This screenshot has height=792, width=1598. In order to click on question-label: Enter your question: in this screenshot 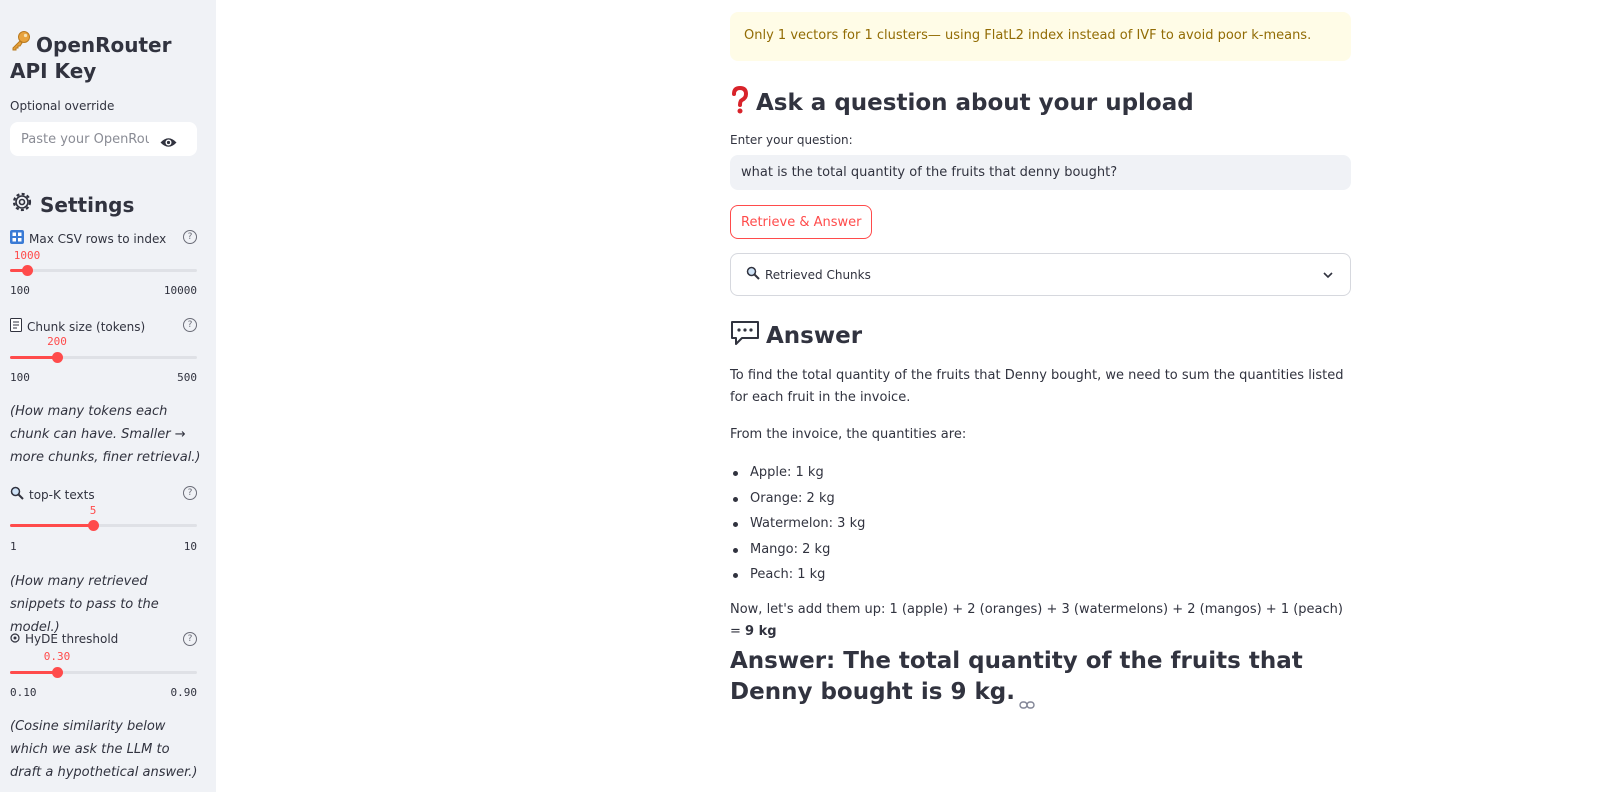, I will do `click(791, 140)`.